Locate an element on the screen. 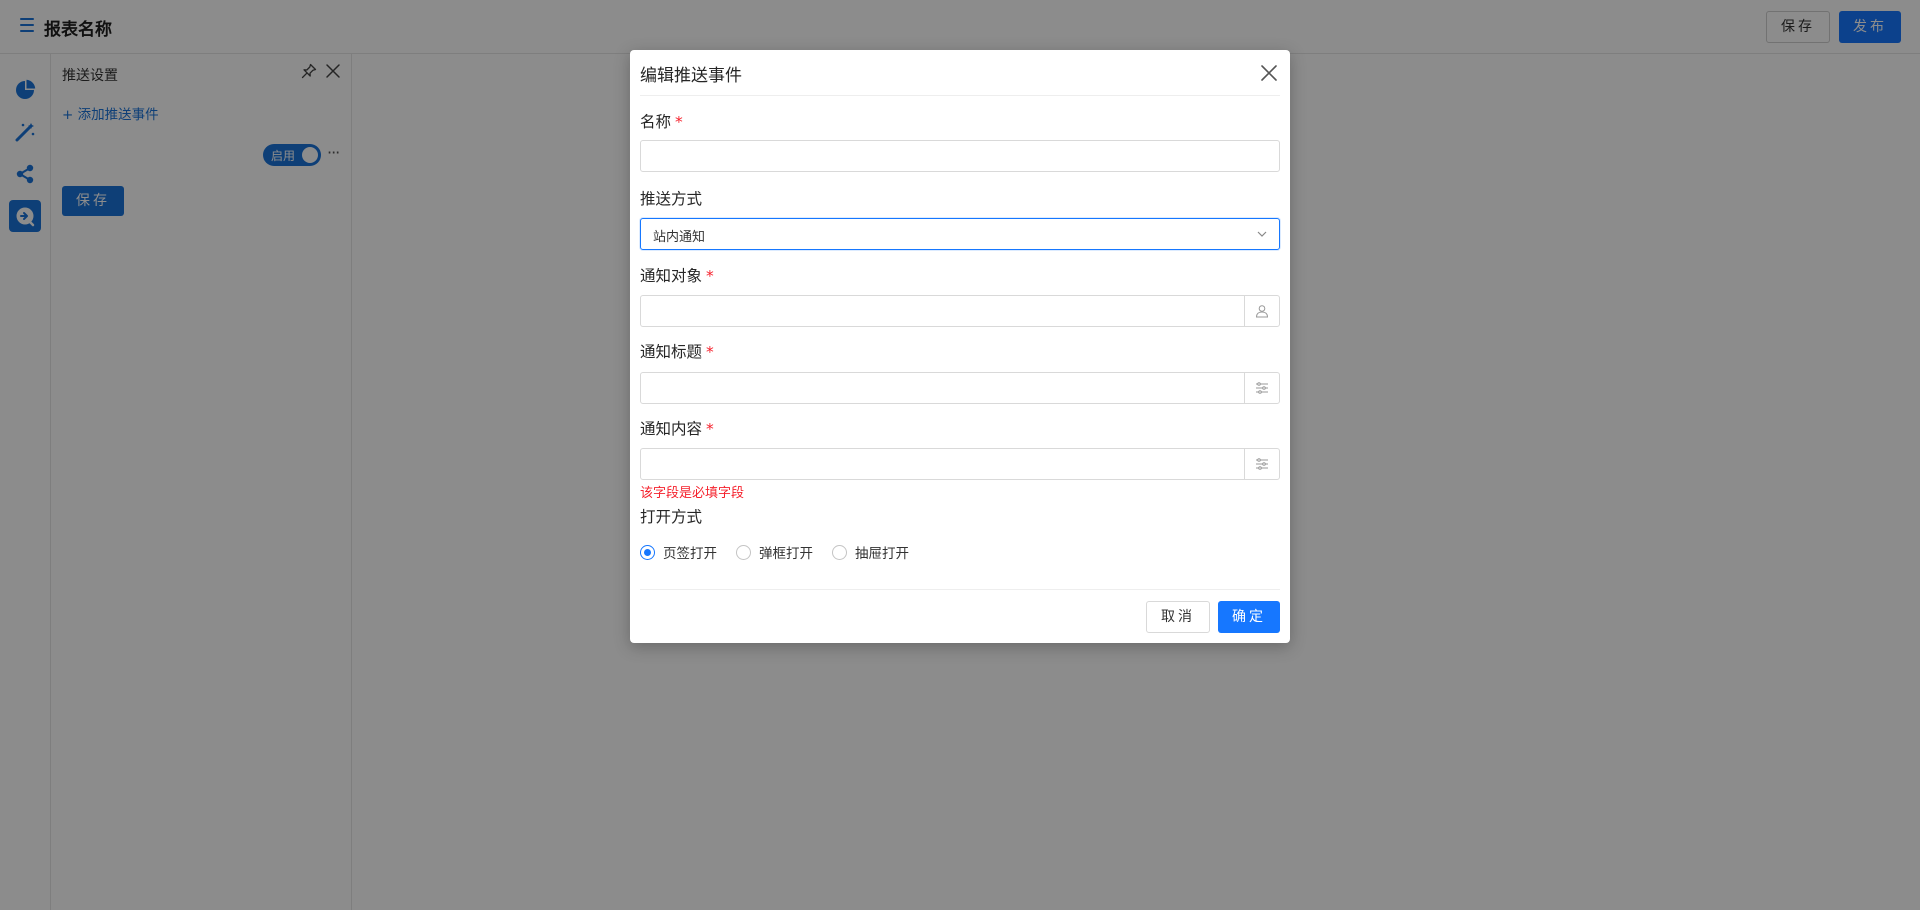  name-input is located at coordinates (960, 156).